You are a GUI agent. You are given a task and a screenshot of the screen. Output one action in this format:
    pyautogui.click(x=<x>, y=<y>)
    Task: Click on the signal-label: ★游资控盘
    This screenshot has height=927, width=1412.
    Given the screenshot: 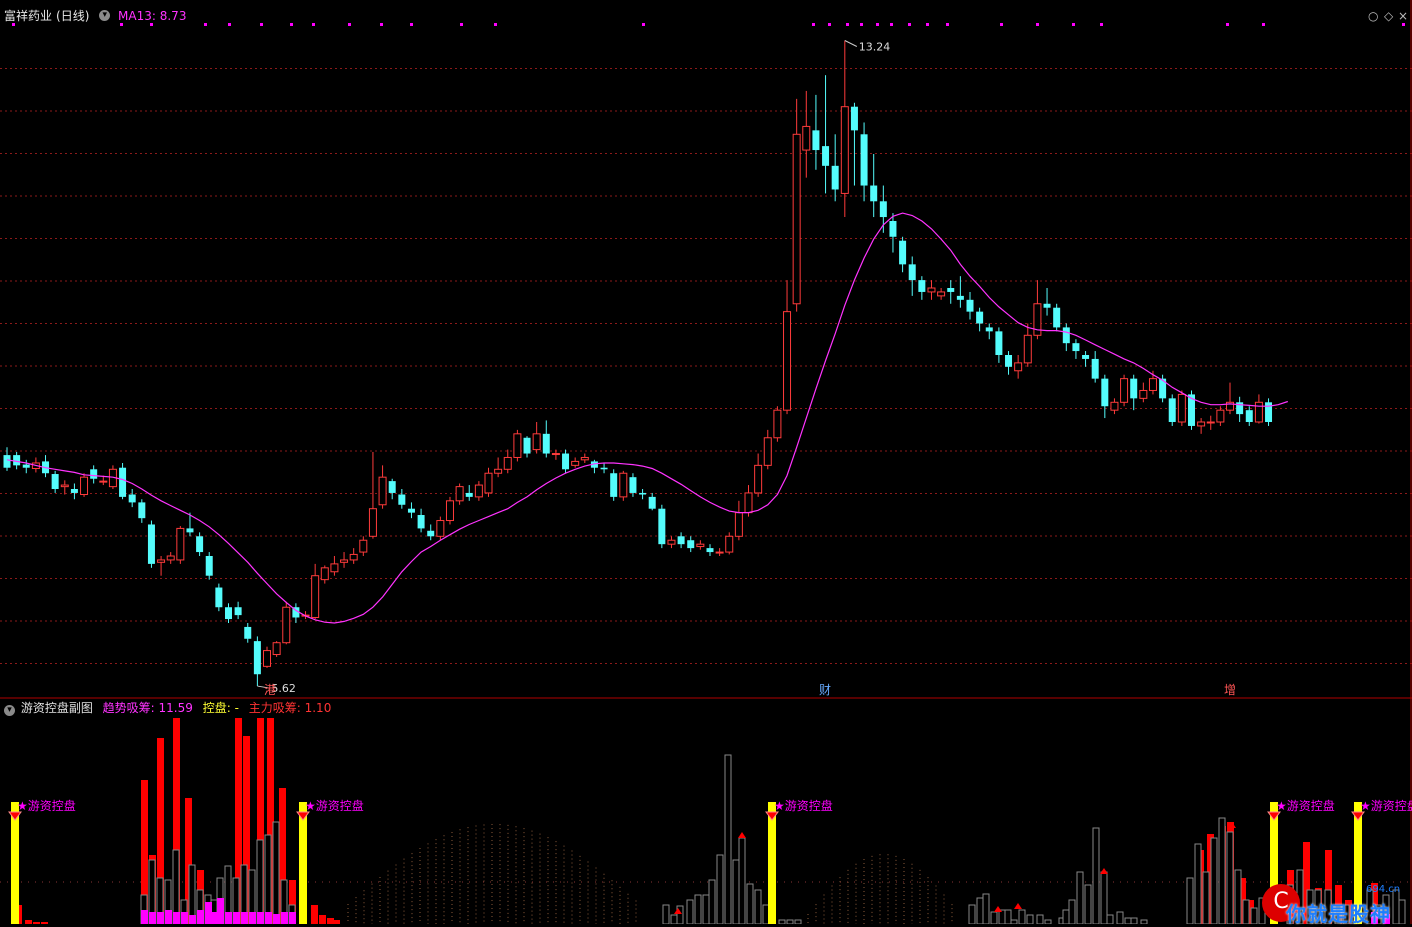 What is the action you would take?
    pyautogui.click(x=46, y=805)
    